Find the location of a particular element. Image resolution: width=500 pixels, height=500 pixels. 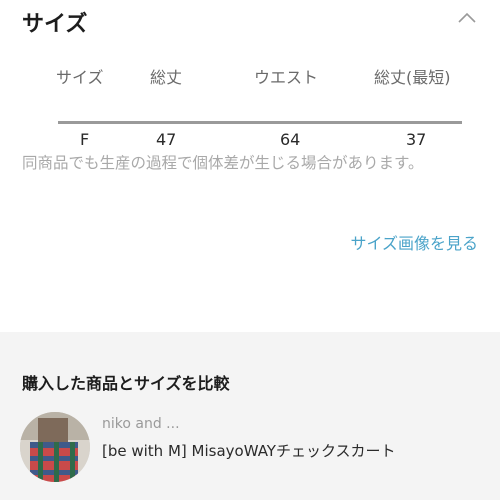

size-table-cell: F is located at coordinates (85, 139).